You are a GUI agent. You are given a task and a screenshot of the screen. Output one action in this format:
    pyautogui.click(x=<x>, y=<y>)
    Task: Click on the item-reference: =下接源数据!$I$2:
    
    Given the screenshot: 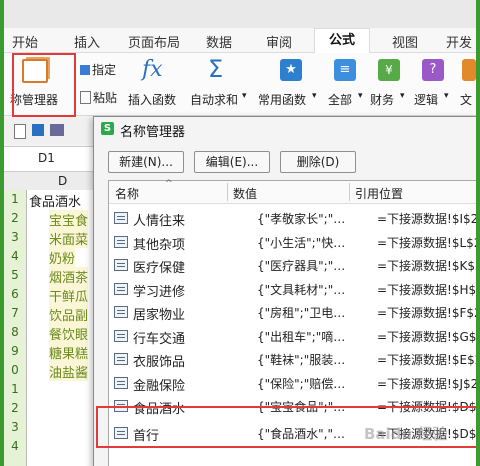 What is the action you would take?
    pyautogui.click(x=426, y=219)
    